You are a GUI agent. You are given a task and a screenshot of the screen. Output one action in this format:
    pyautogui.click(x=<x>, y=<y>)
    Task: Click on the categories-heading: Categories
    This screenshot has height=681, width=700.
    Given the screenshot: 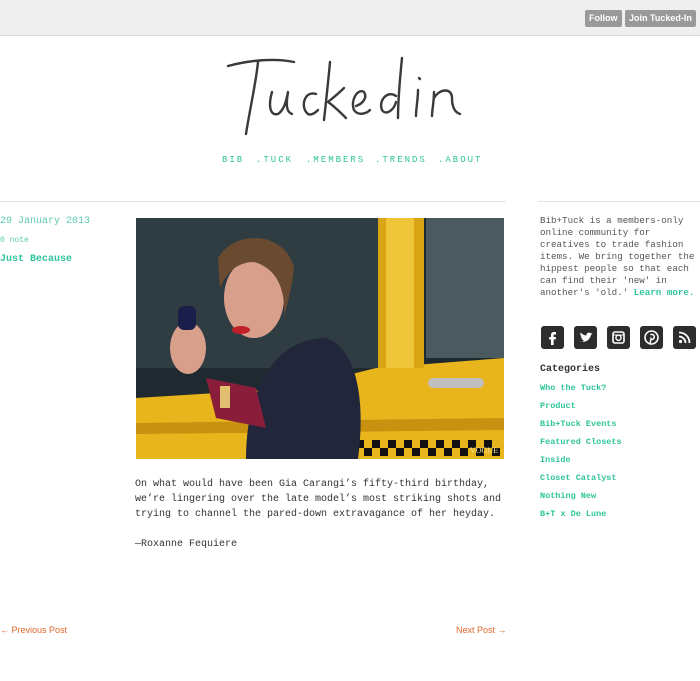 What is the action you would take?
    pyautogui.click(x=570, y=369)
    